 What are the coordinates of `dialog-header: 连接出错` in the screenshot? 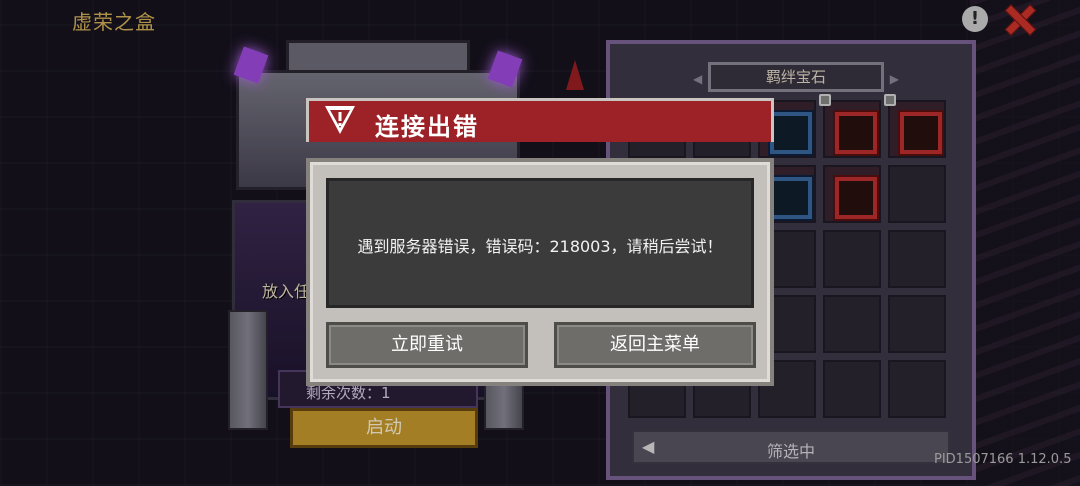 It's located at (540, 120).